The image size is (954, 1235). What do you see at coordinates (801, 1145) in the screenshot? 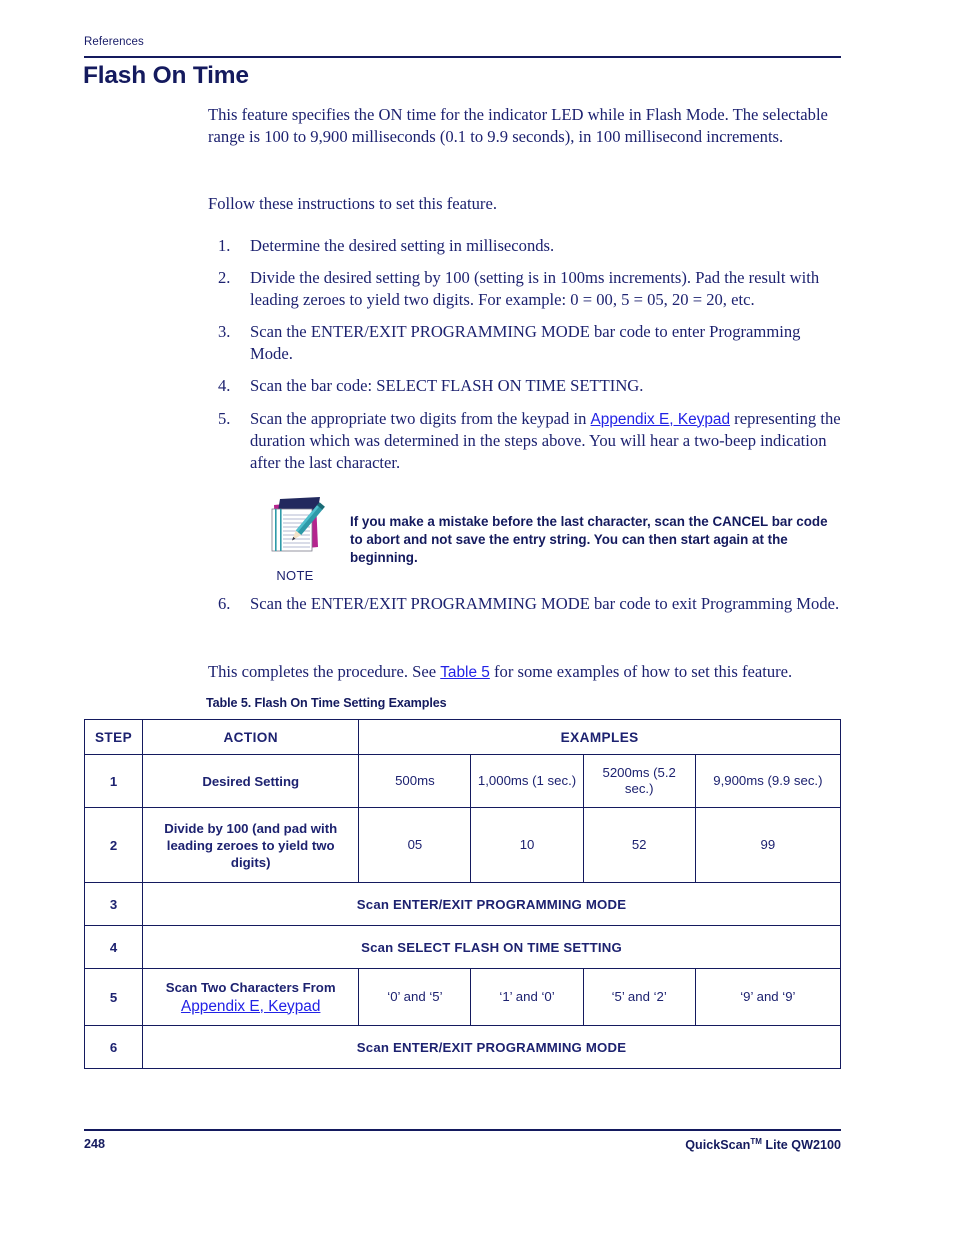
I see `product-name-rest: Lite QW2100` at bounding box center [801, 1145].